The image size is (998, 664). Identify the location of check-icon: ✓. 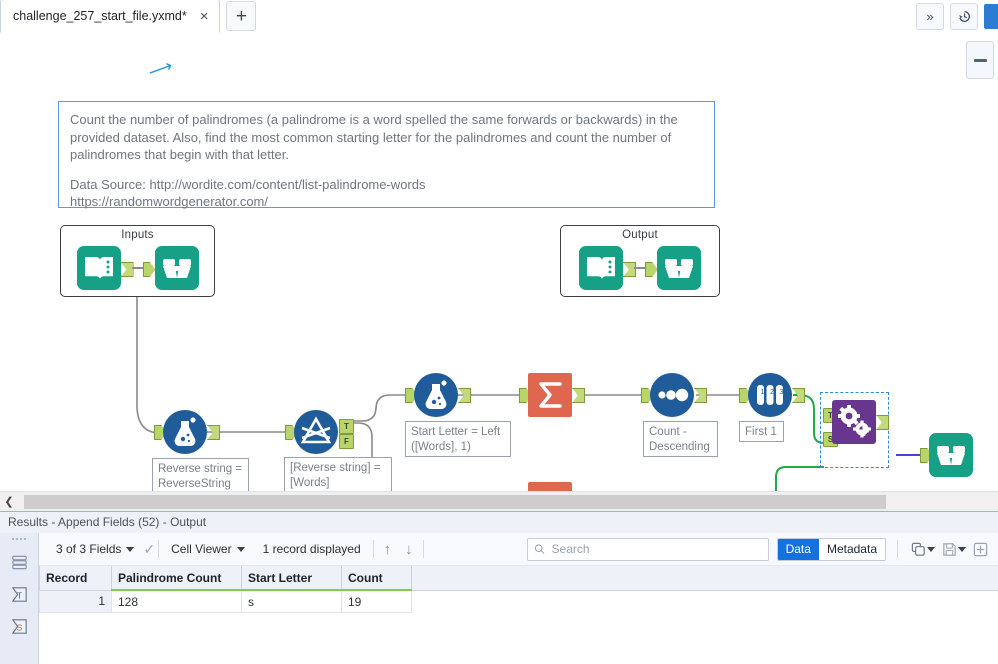
(149, 549).